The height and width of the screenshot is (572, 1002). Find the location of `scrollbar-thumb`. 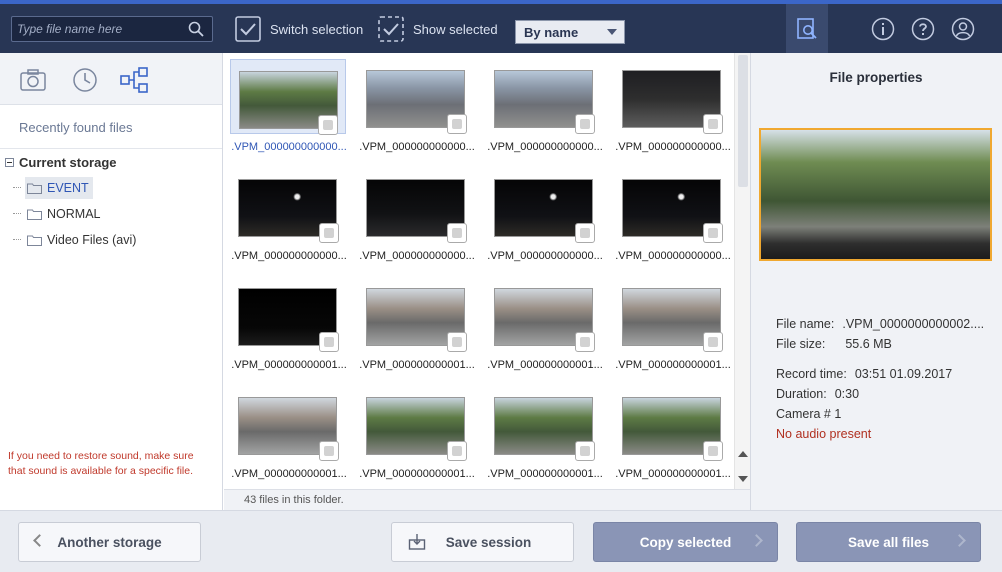

scrollbar-thumb is located at coordinates (743, 121).